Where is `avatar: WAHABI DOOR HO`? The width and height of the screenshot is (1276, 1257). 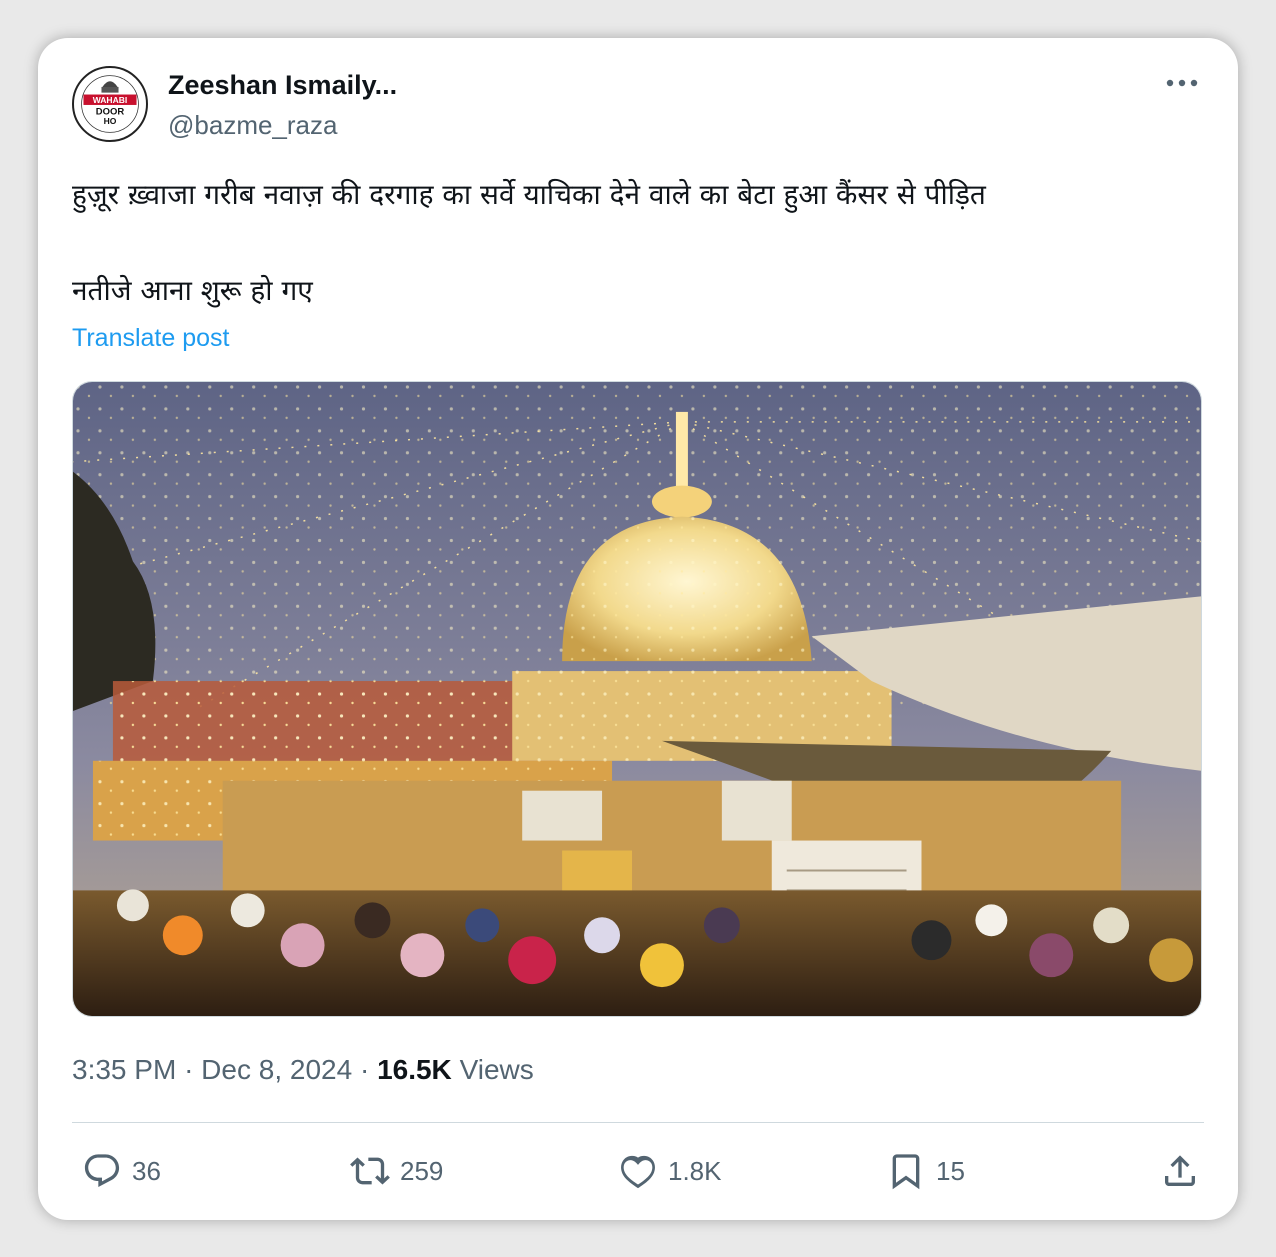
avatar: WAHABI DOOR HO is located at coordinates (110, 104).